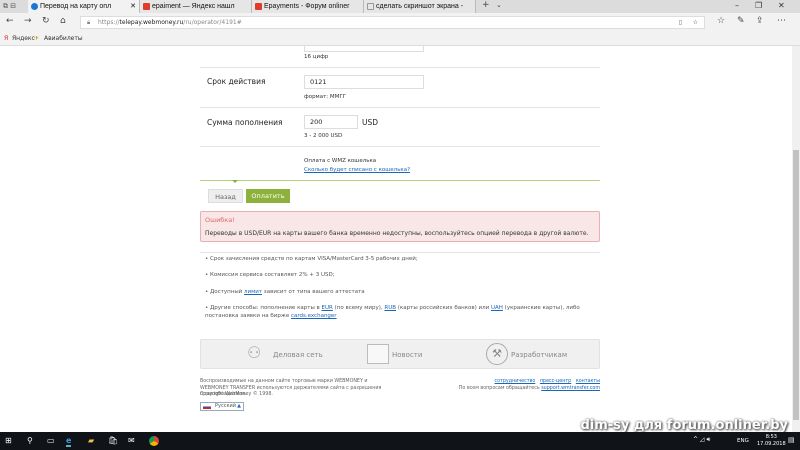  What do you see at coordinates (46, 21) in the screenshot?
I see `refresh-icon: ↻` at bounding box center [46, 21].